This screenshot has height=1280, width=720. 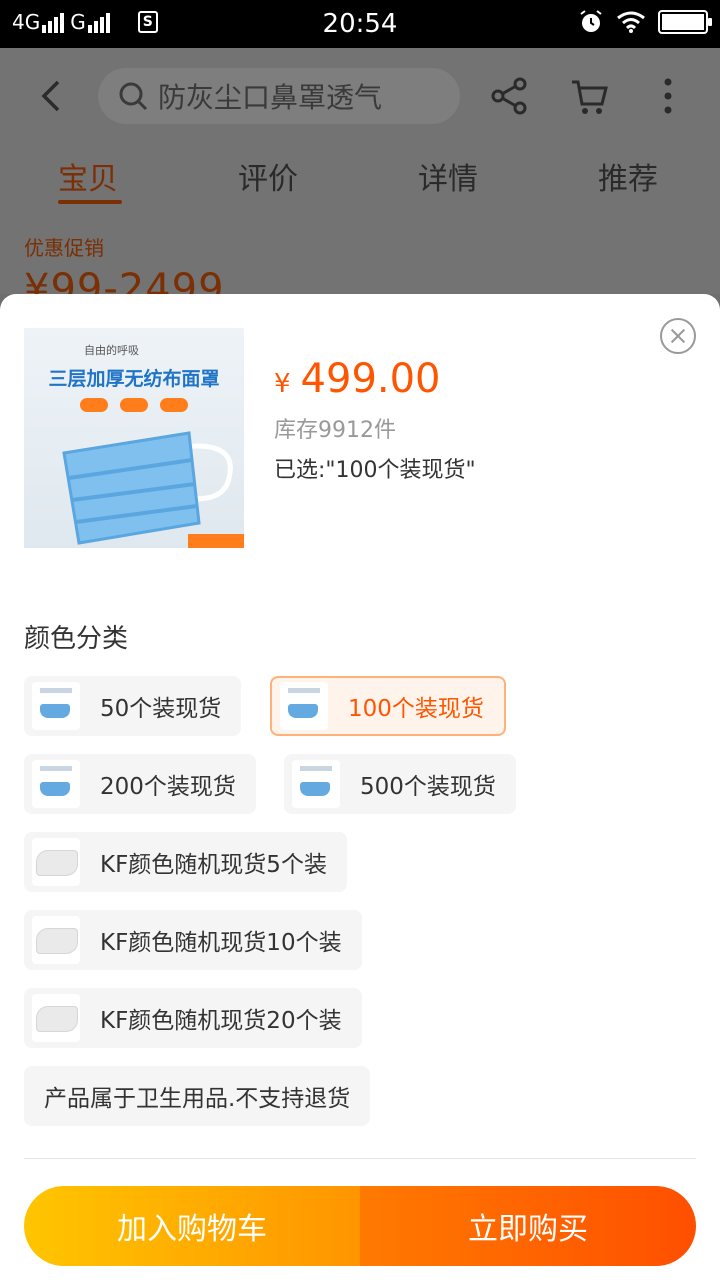 What do you see at coordinates (416, 709) in the screenshot?
I see `option-label: 100个装现货` at bounding box center [416, 709].